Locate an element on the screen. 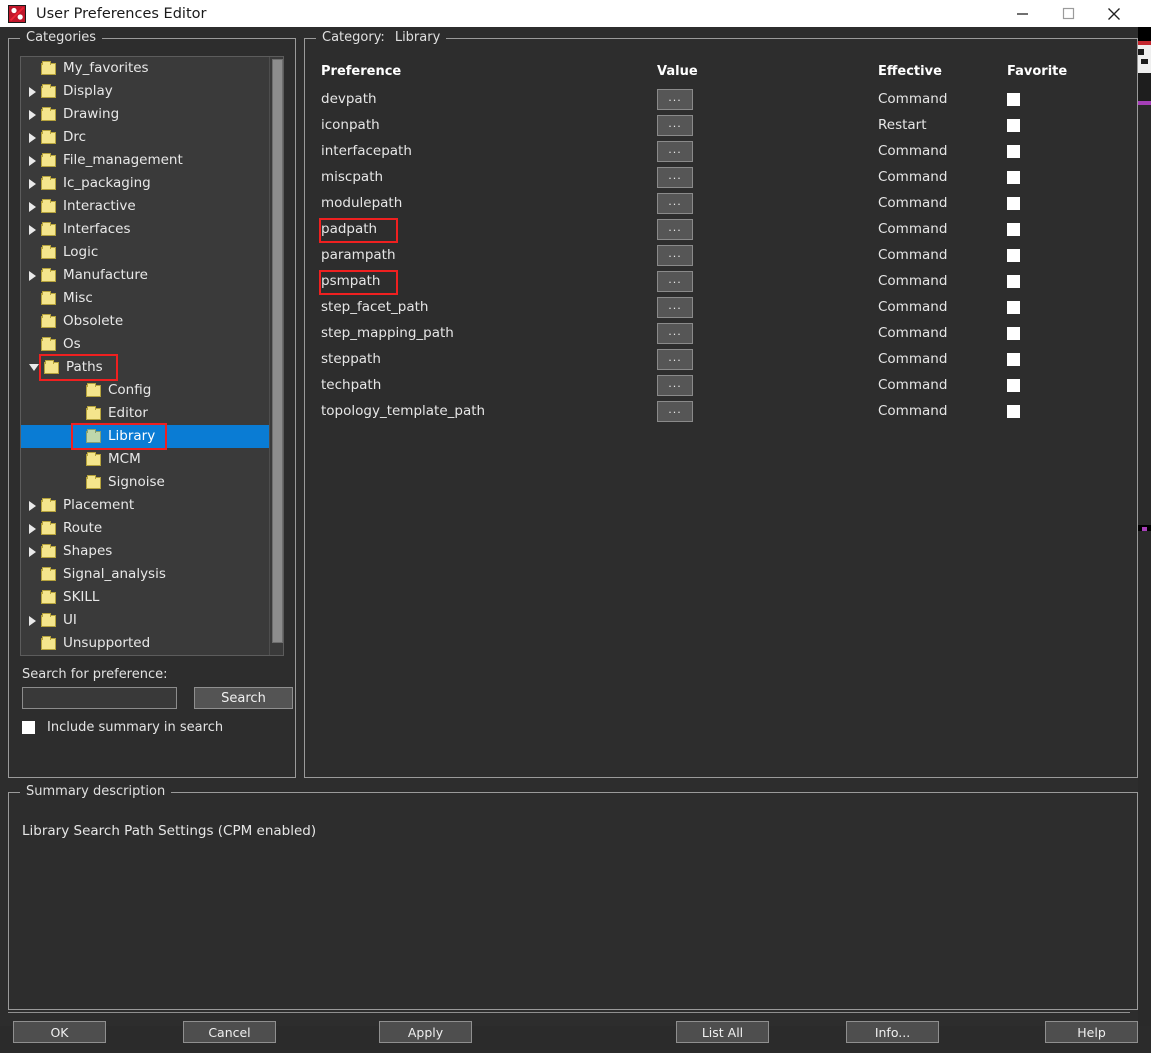  search-button: Search is located at coordinates (243, 698).